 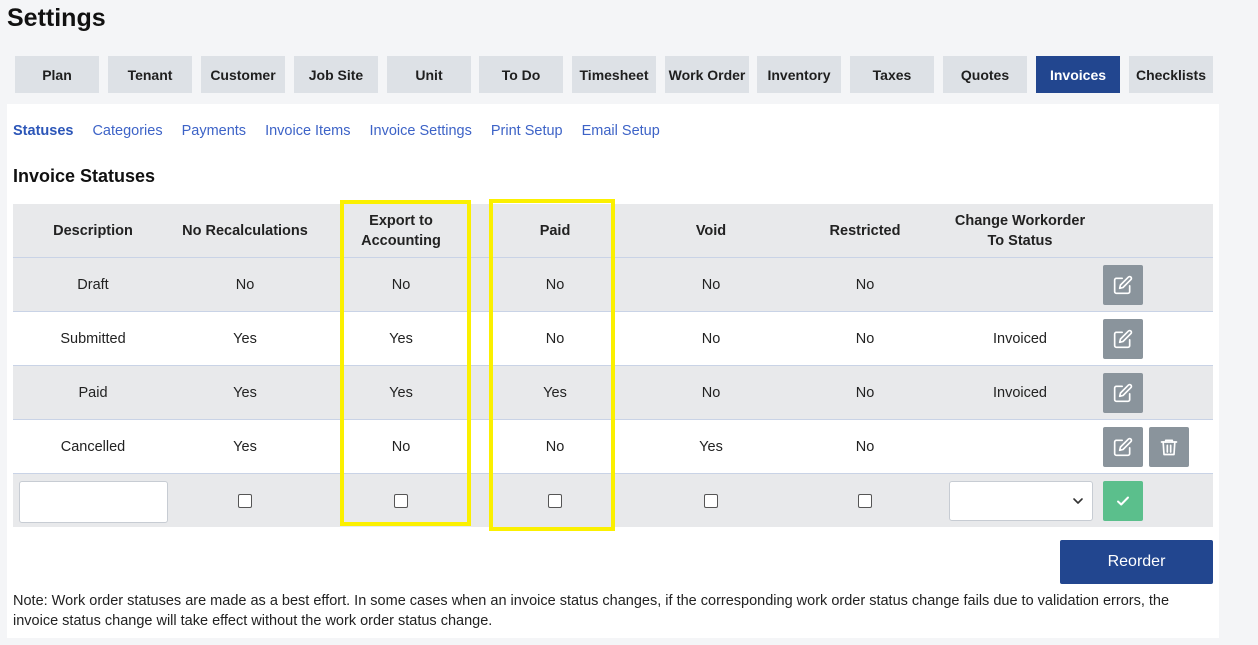 What do you see at coordinates (711, 446) in the screenshot?
I see `cell-void: Yes` at bounding box center [711, 446].